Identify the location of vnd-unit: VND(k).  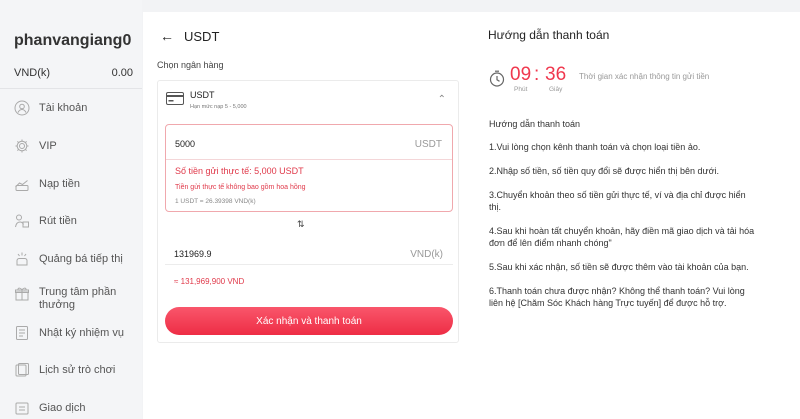
(426, 254).